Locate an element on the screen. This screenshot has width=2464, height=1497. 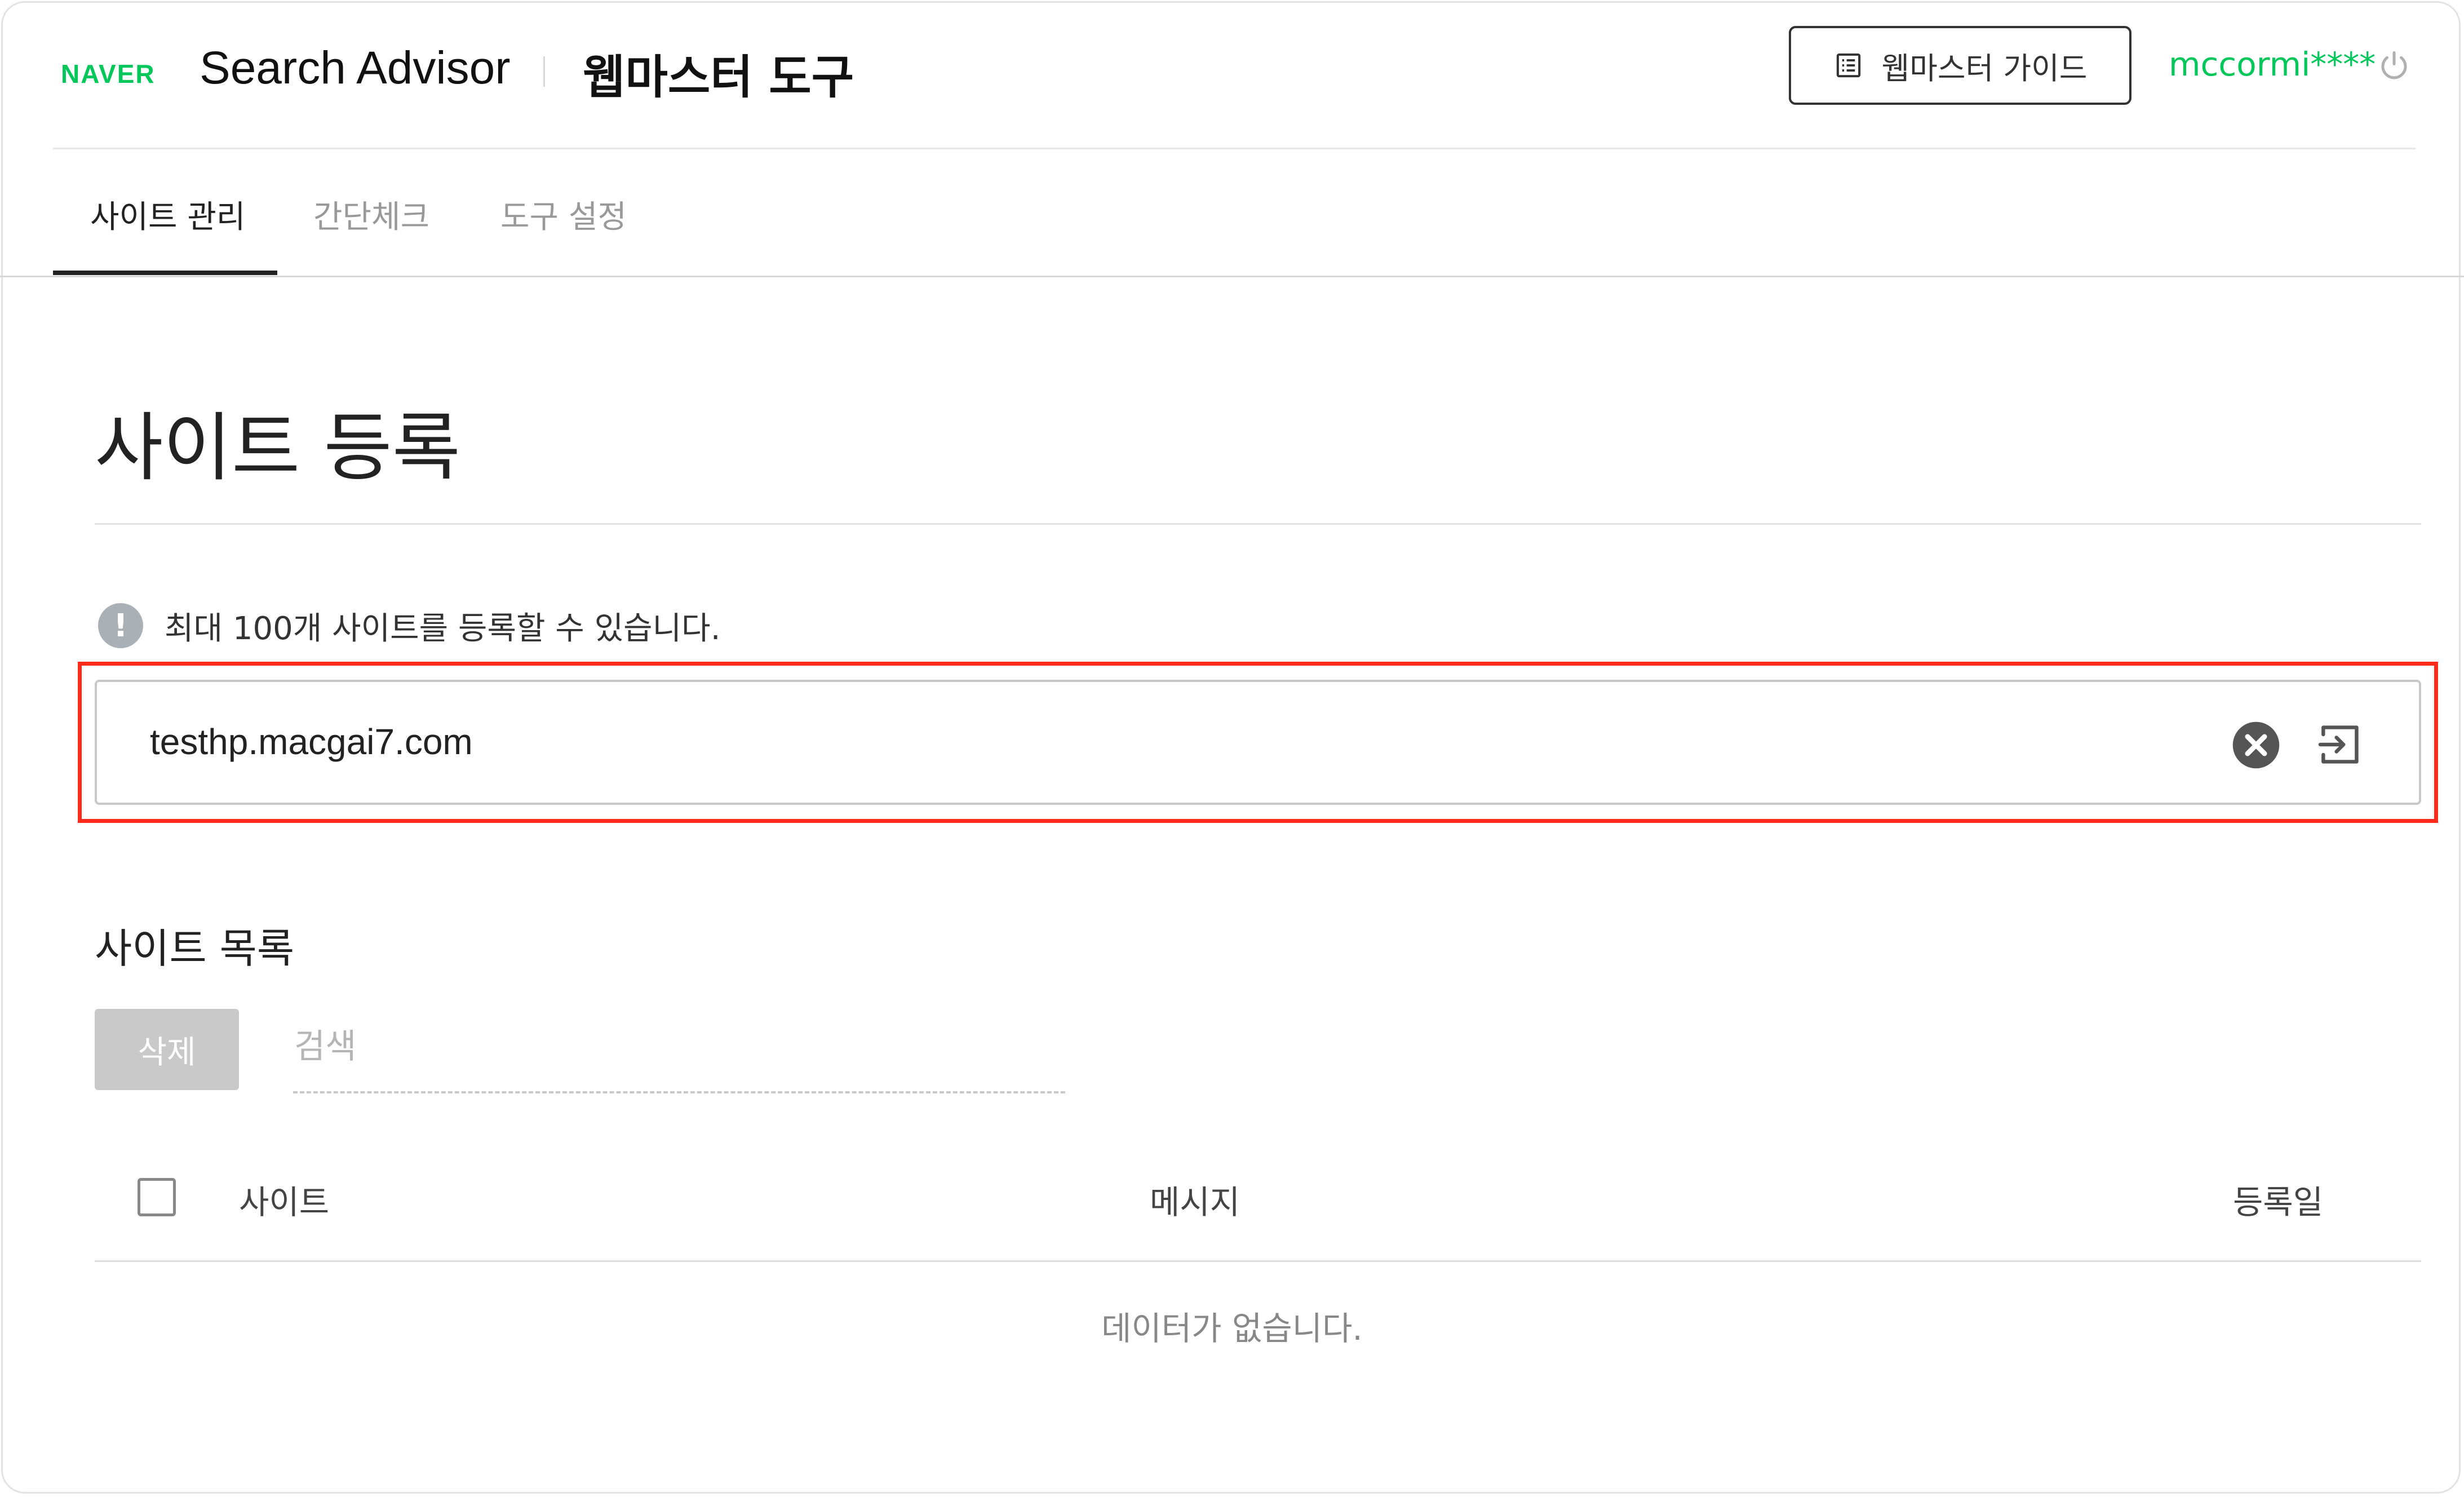
naver-logo: NAVER is located at coordinates (108, 74).